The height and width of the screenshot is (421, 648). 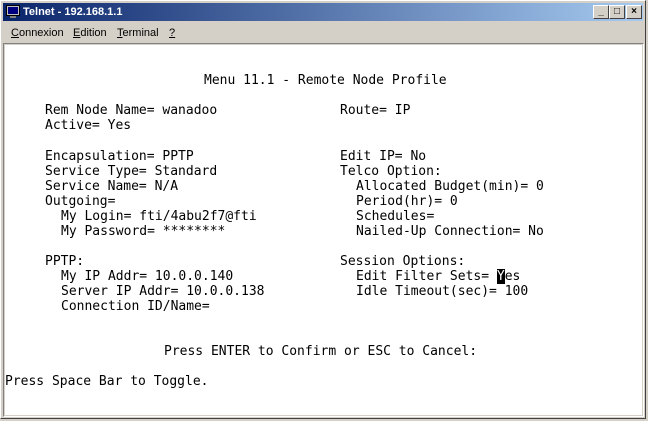 I want to click on menu-help-mnemonic: ?, so click(x=172, y=33).